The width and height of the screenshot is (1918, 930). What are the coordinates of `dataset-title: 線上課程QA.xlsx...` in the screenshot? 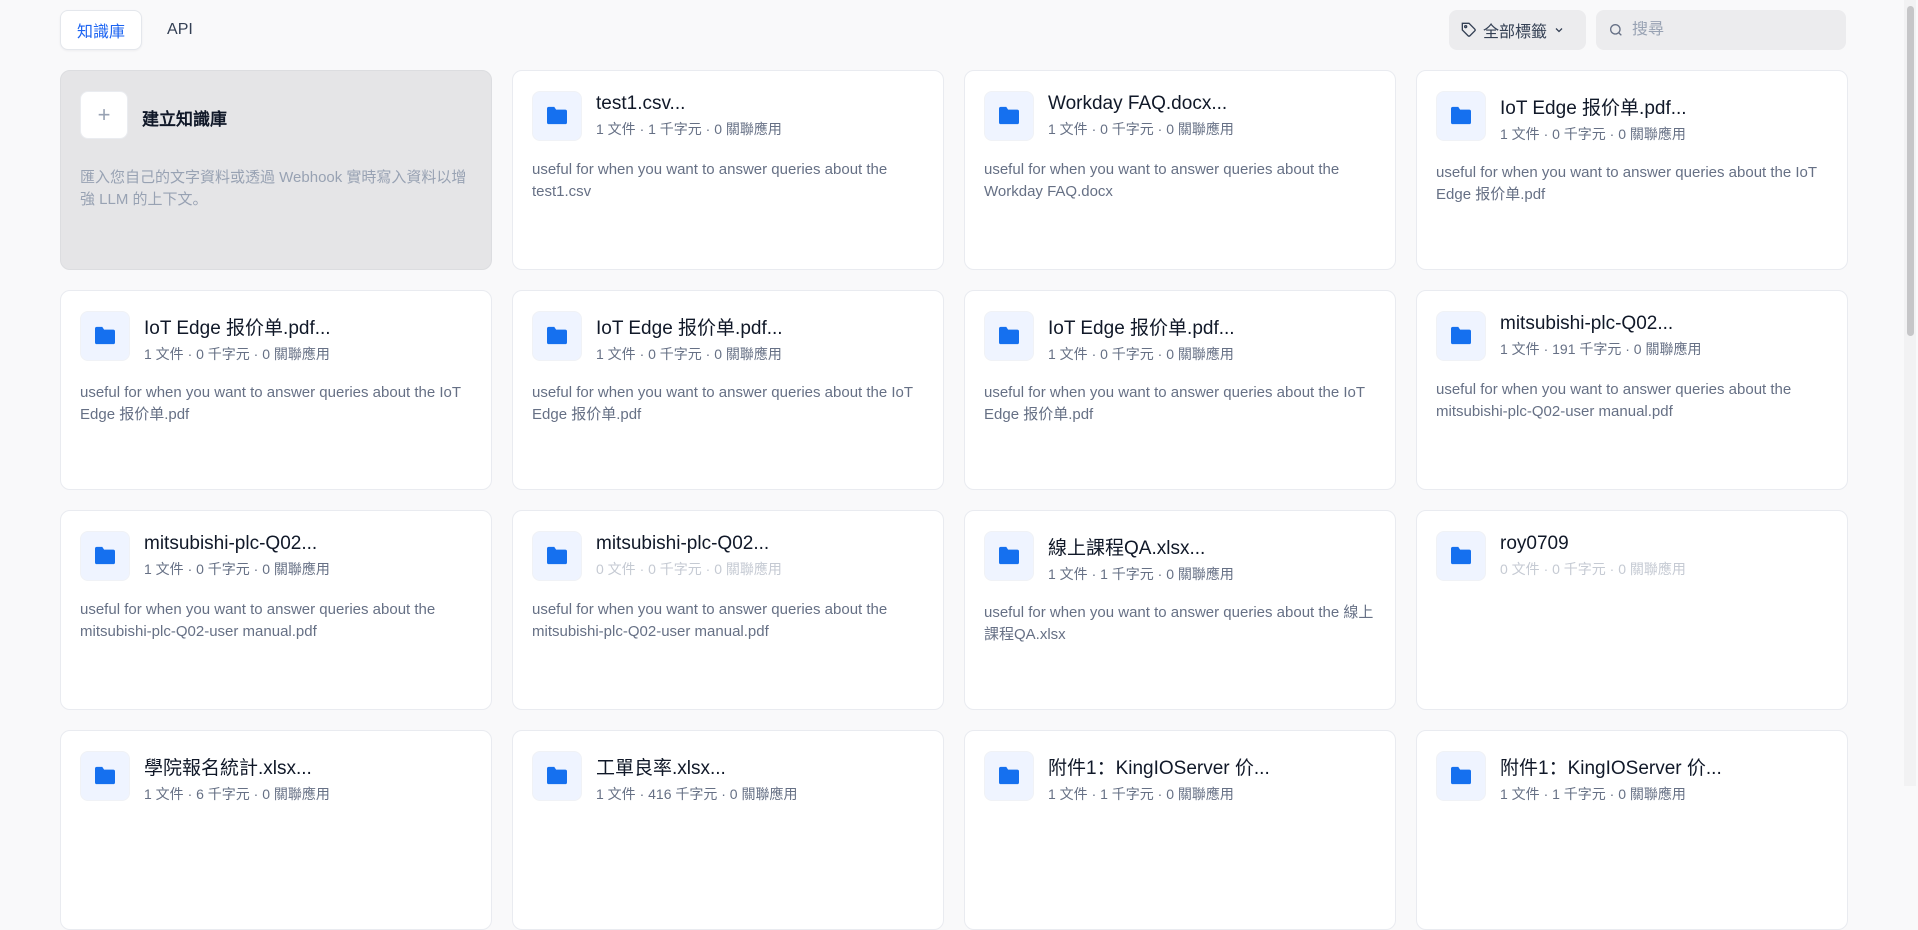 It's located at (1127, 548).